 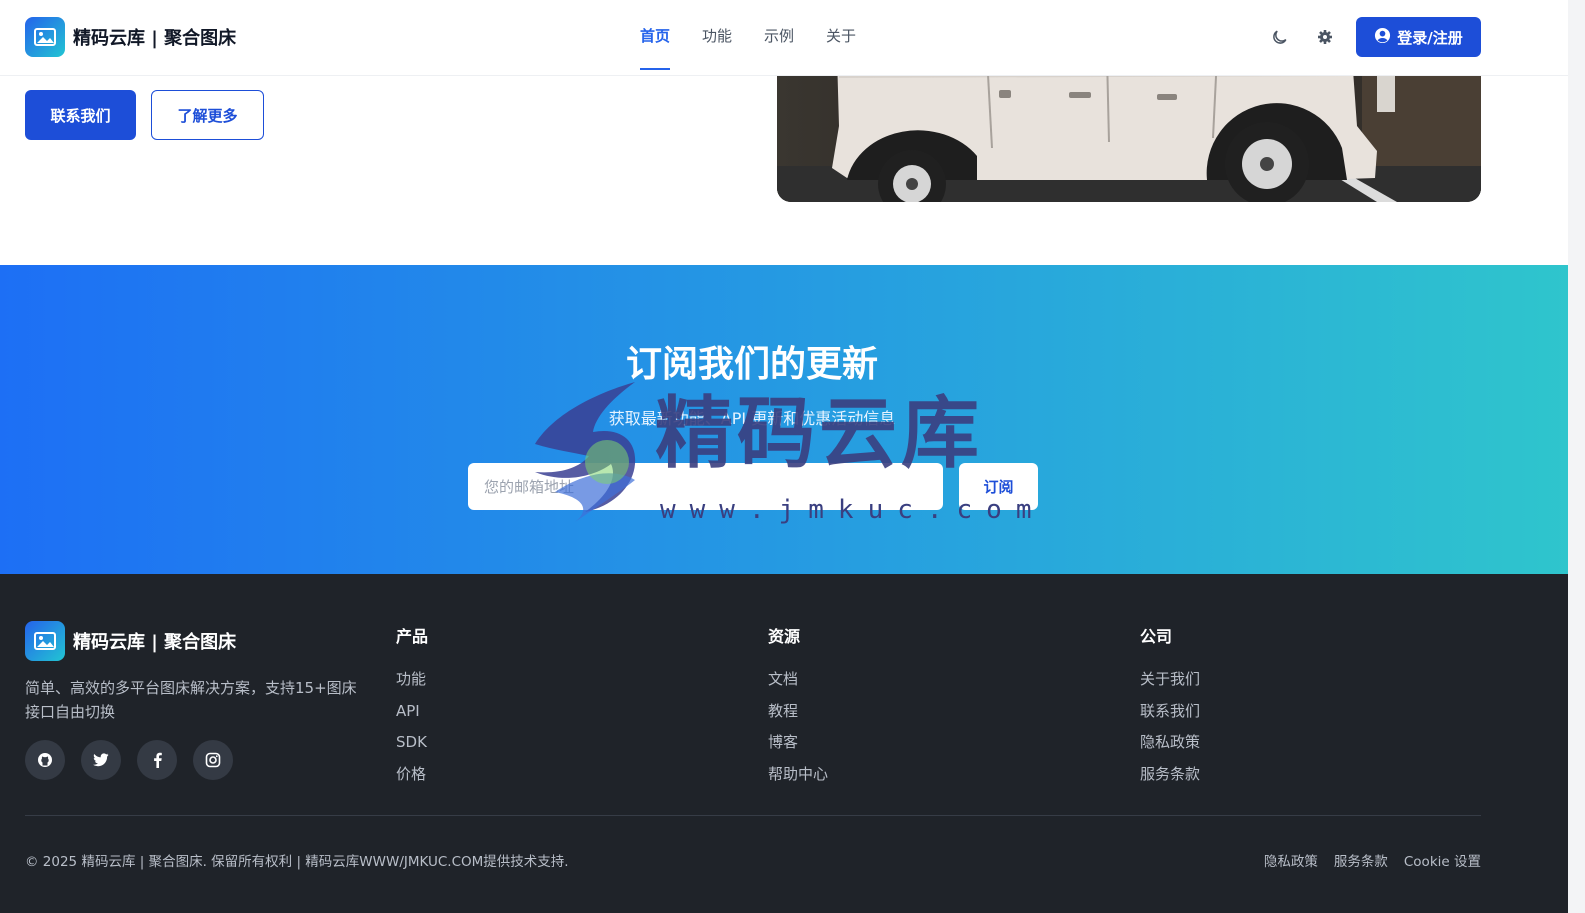 I want to click on user-circle-icon, so click(x=1382, y=37).